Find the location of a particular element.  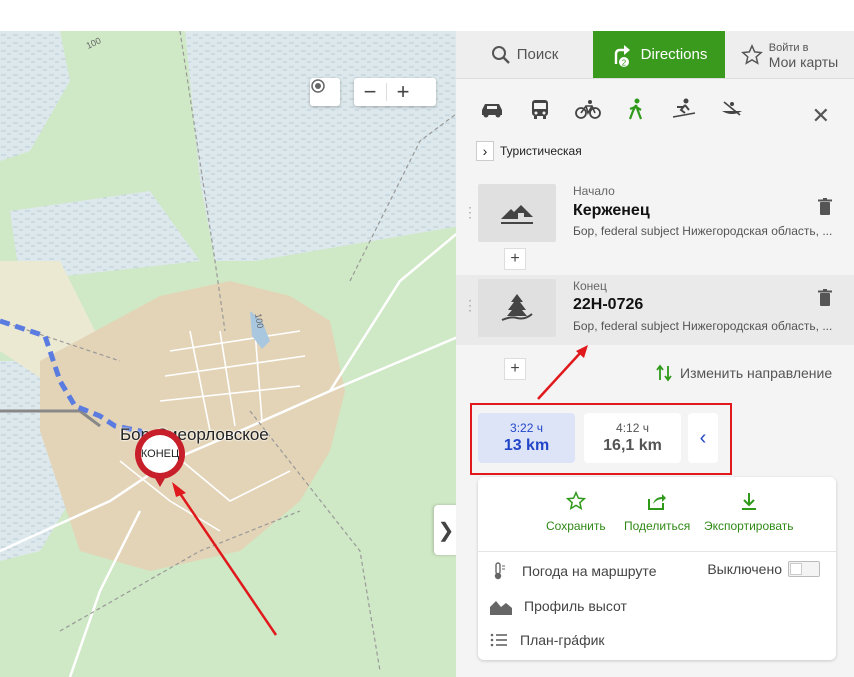

weather-label: Погода на маршруте is located at coordinates (589, 571).